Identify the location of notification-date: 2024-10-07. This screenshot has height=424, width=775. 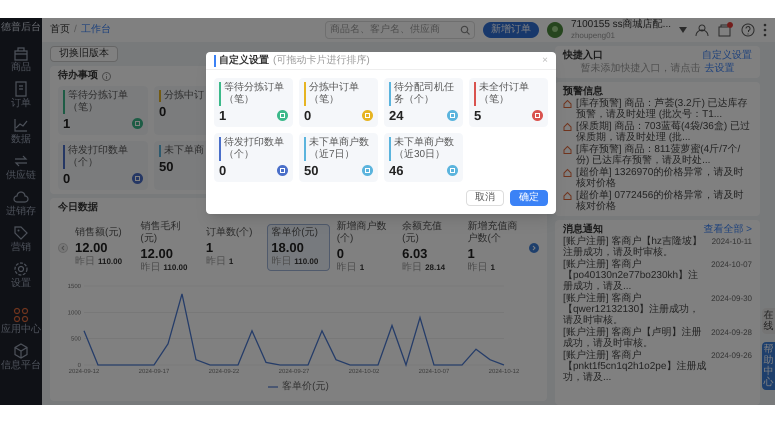
(731, 264).